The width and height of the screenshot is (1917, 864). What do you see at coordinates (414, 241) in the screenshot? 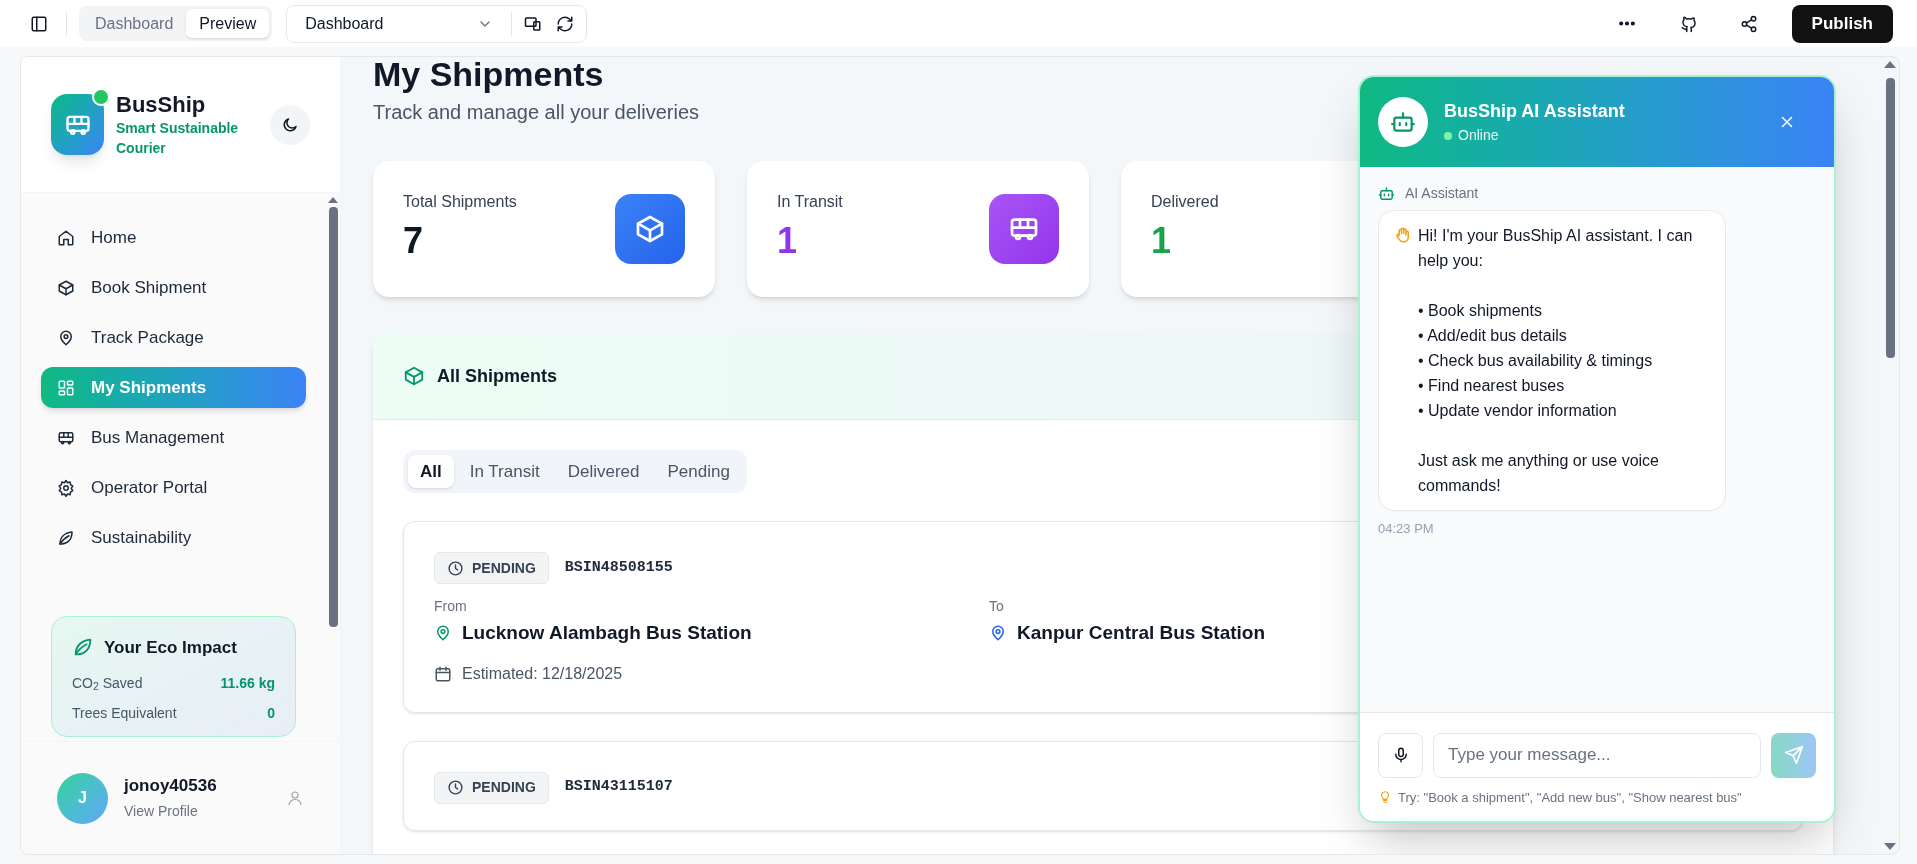
I see `stat-value: 7` at bounding box center [414, 241].